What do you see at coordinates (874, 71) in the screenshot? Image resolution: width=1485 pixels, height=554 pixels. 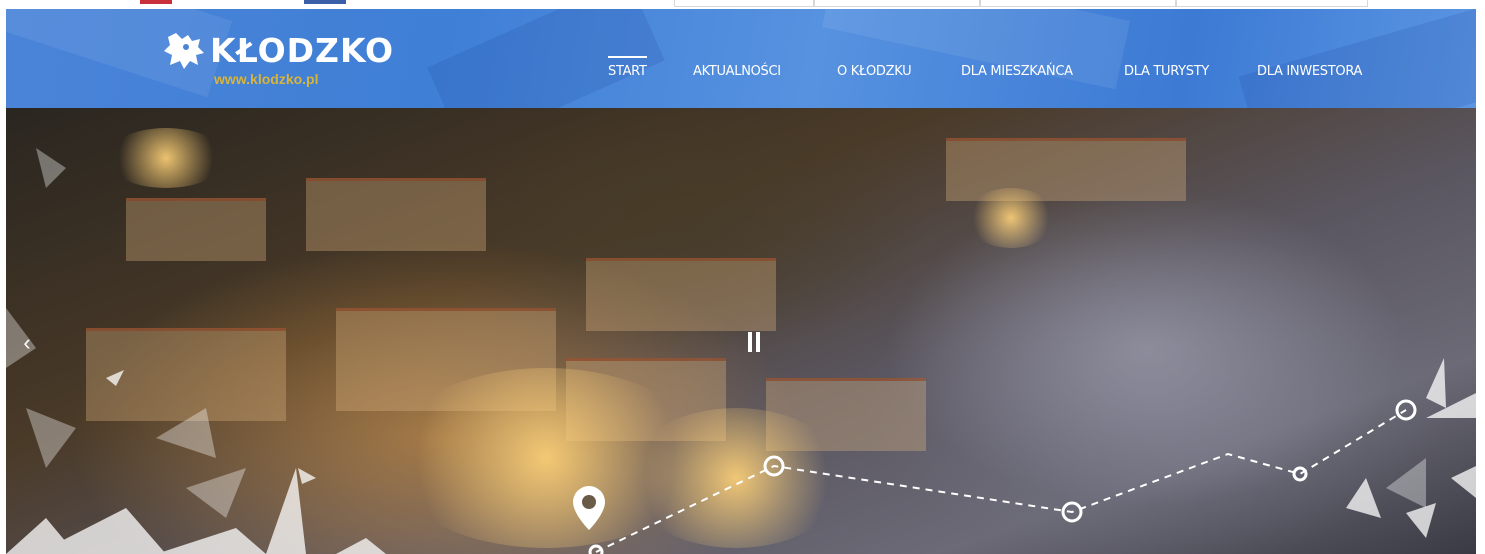 I see `nav-item-o-klodzku: O KŁODZKU` at bounding box center [874, 71].